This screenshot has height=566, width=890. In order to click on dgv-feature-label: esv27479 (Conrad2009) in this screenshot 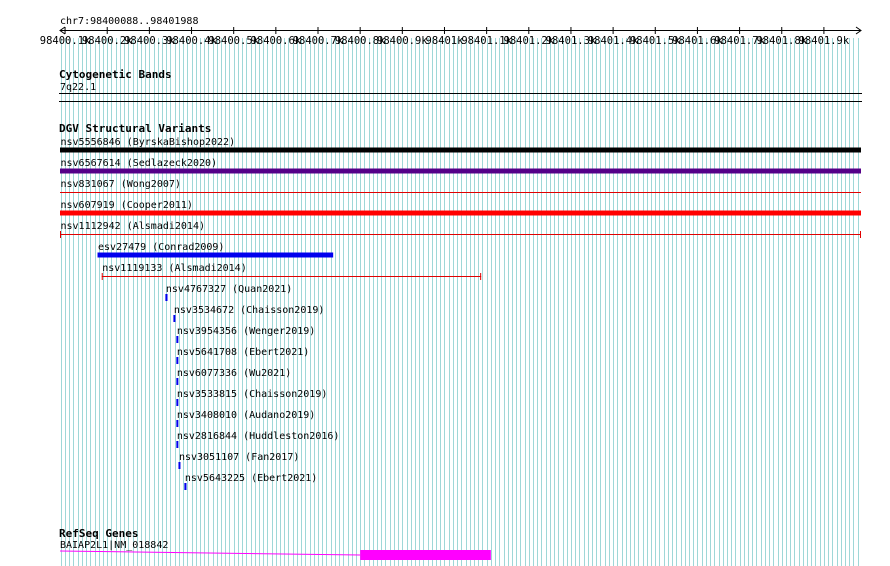, I will do `click(161, 247)`.